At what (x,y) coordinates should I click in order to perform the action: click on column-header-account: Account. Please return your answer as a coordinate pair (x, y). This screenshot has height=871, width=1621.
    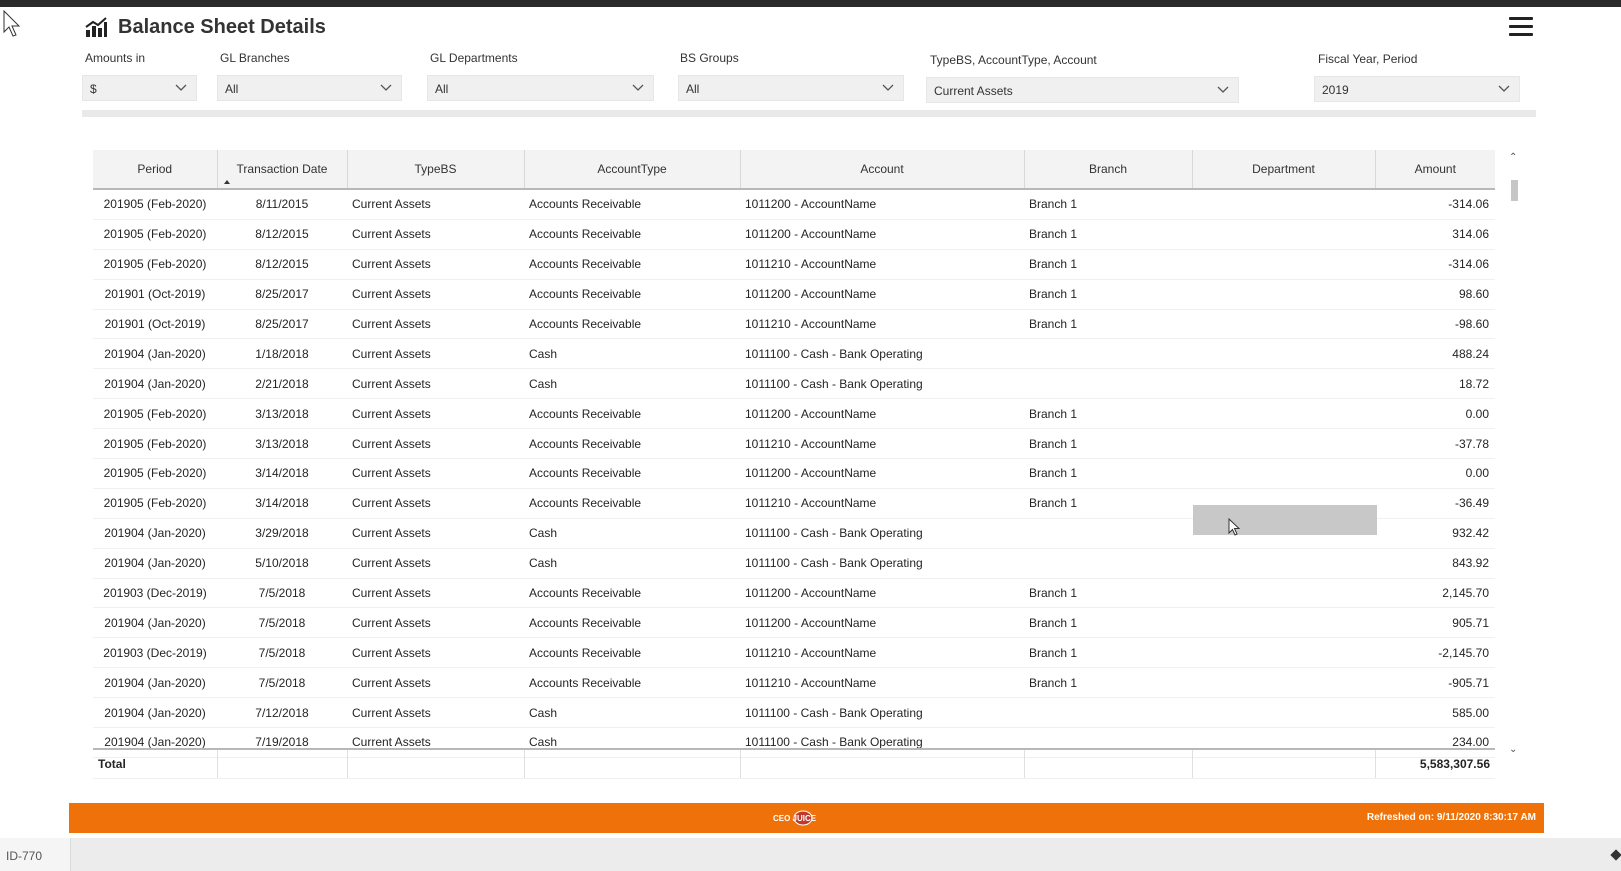
    Looking at the image, I should click on (882, 170).